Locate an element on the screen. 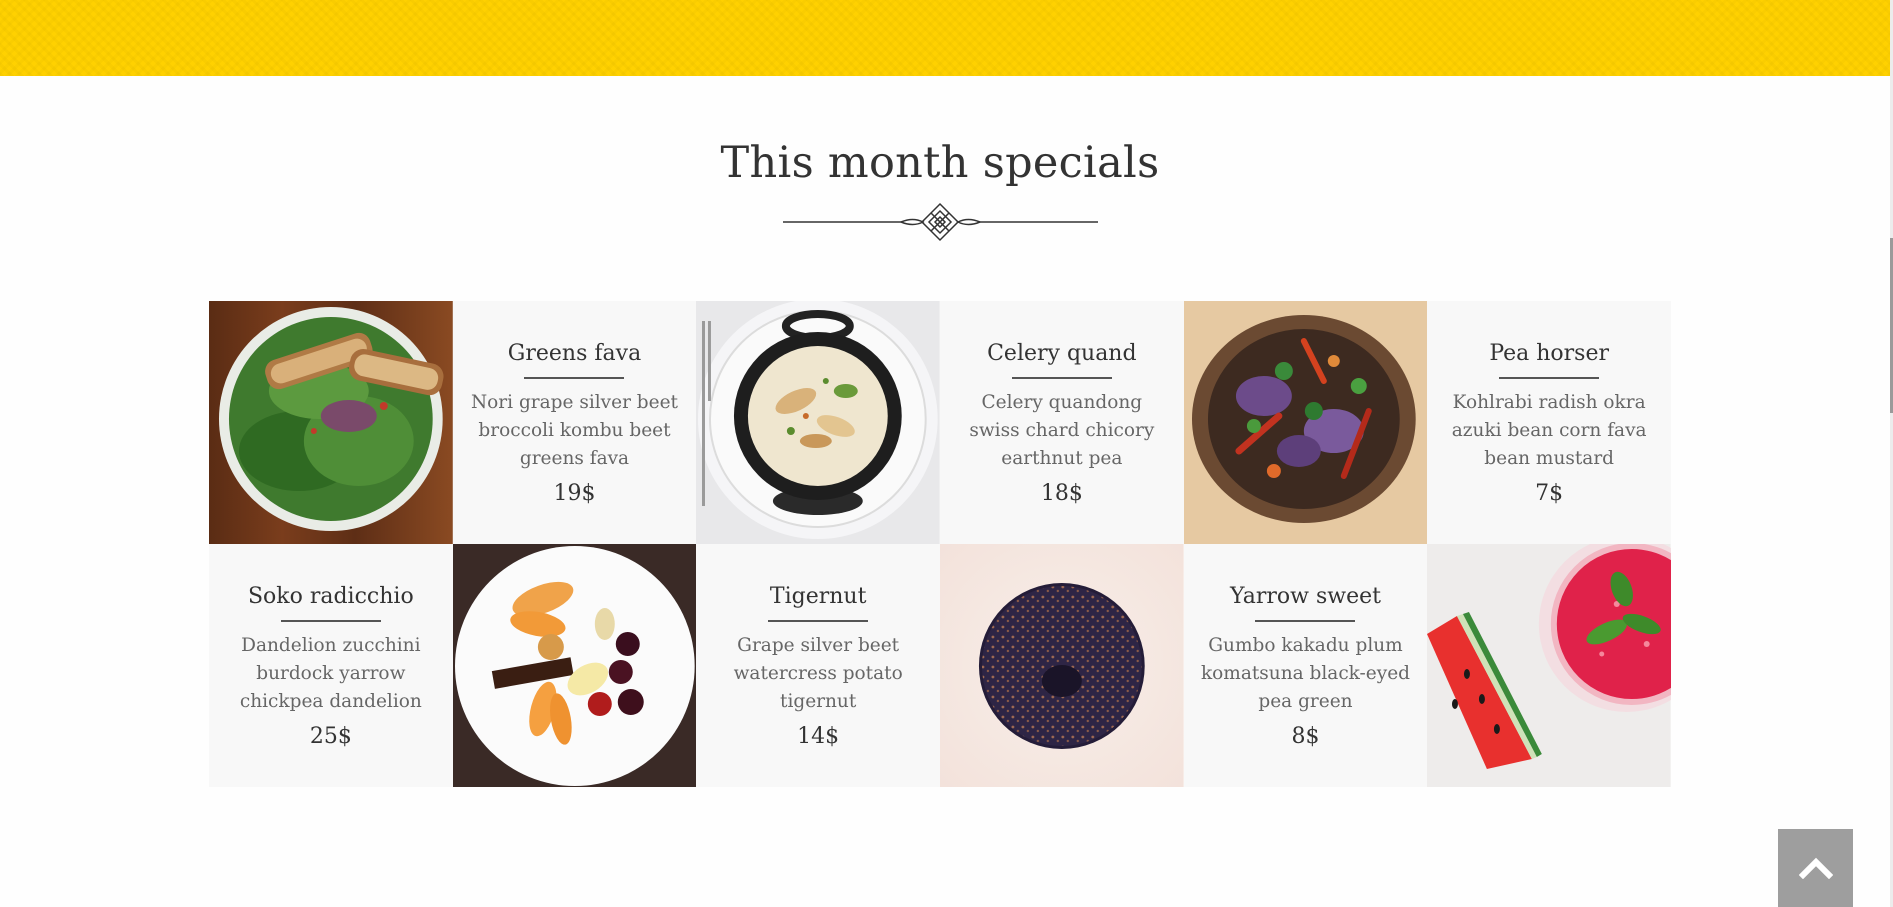  menu-item-name: Pea horser is located at coordinates (1549, 353).